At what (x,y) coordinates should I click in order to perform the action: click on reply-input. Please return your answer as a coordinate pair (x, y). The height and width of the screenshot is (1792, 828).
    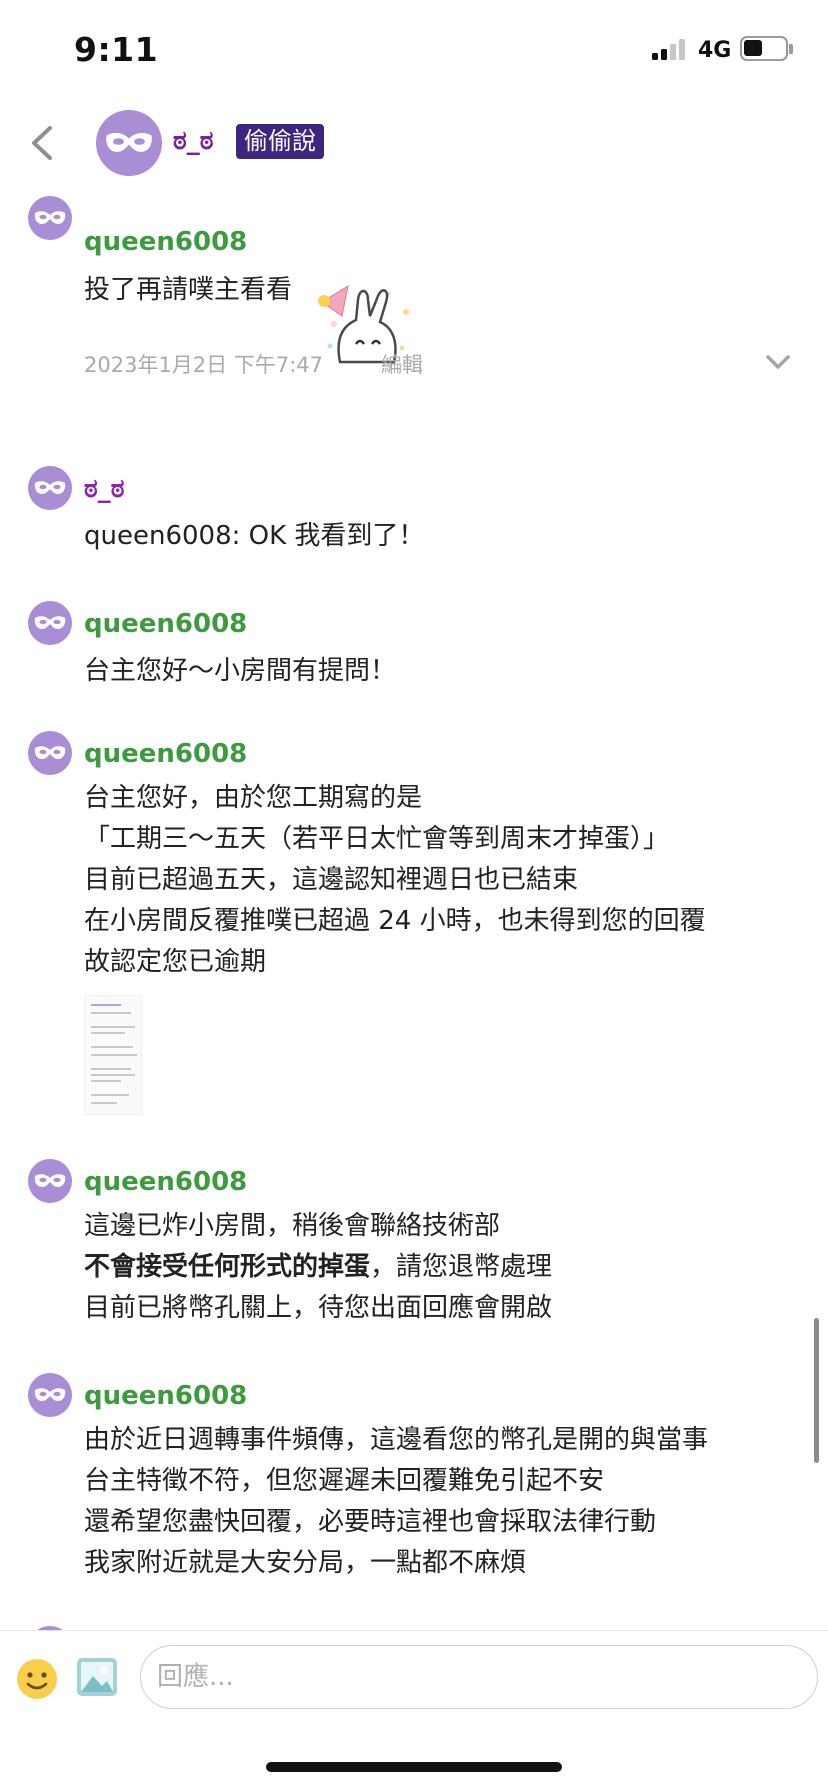
    Looking at the image, I should click on (479, 1677).